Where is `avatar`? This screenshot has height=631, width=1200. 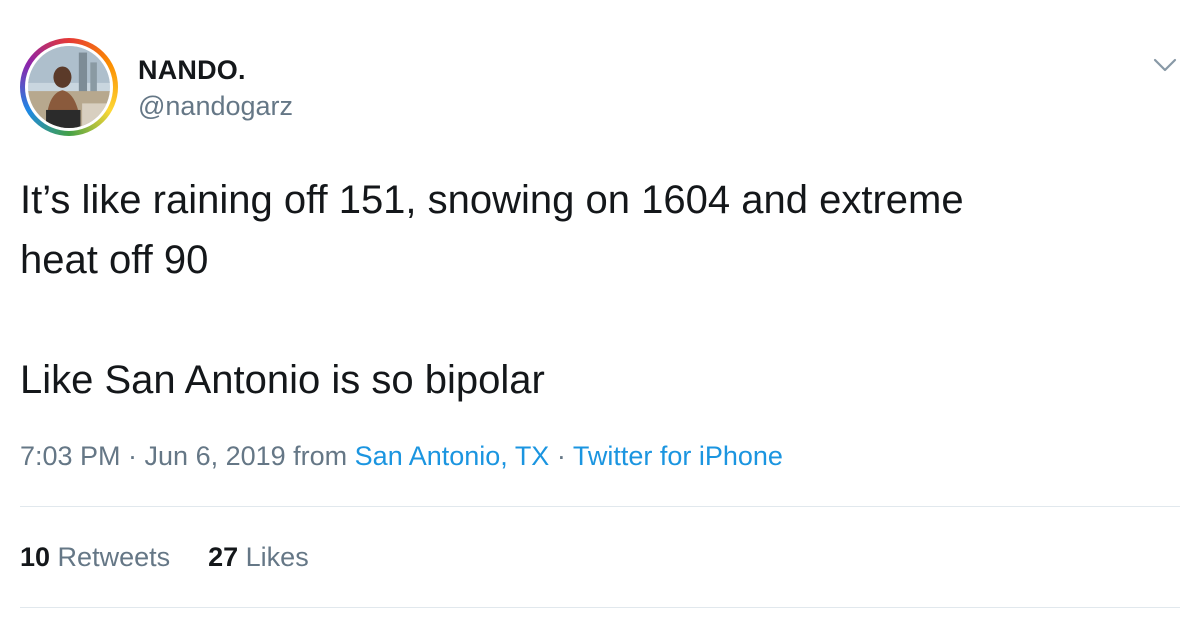
avatar is located at coordinates (69, 87).